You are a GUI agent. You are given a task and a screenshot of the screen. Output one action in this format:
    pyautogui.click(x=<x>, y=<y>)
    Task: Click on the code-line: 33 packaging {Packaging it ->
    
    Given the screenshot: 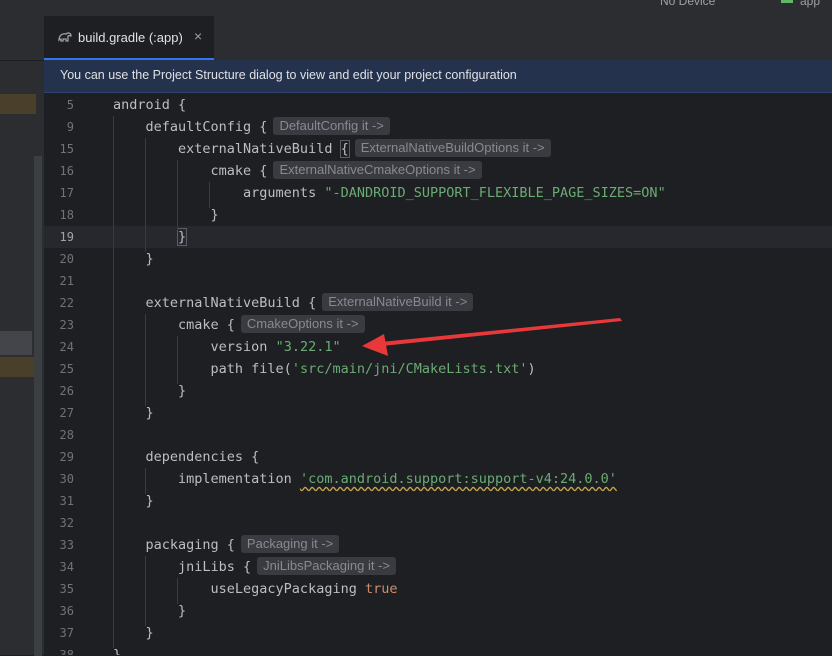 What is the action you would take?
    pyautogui.click(x=438, y=545)
    